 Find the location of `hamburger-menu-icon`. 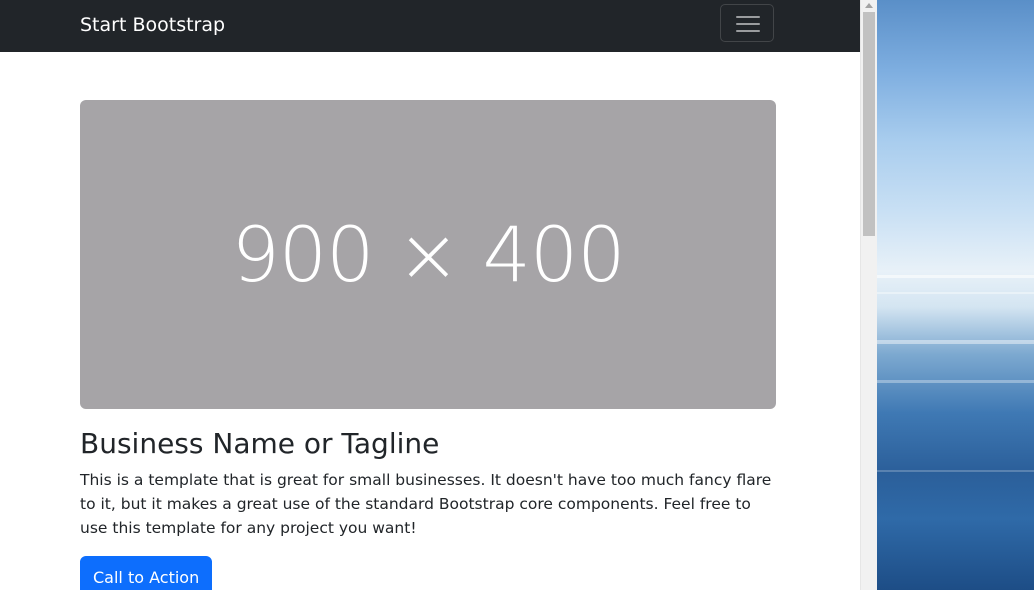

hamburger-menu-icon is located at coordinates (748, 24).